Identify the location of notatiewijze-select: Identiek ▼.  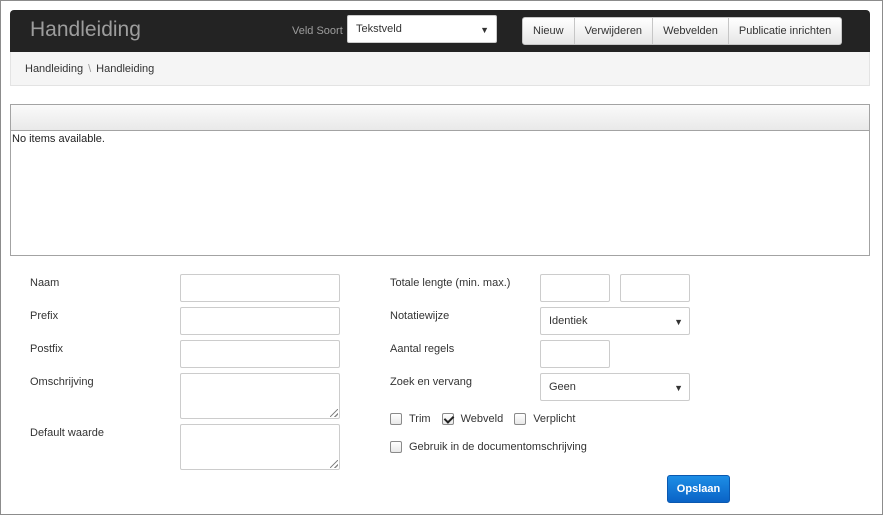
(615, 321).